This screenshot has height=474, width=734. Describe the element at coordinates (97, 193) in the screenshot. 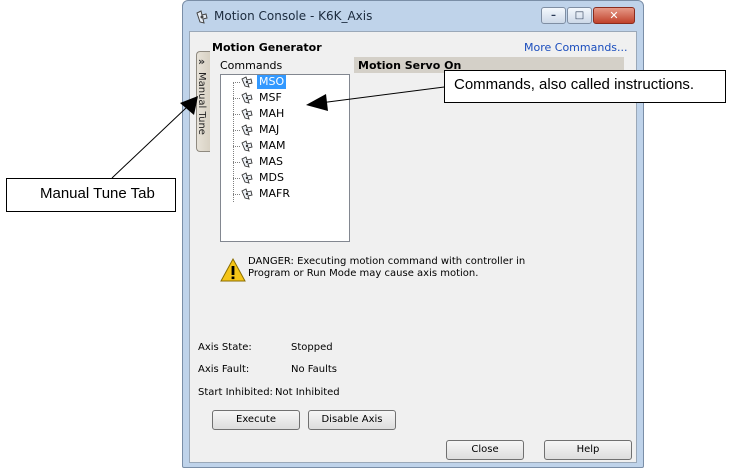

I see `manual-tune-callout-text: Manual Tune Tab` at that location.